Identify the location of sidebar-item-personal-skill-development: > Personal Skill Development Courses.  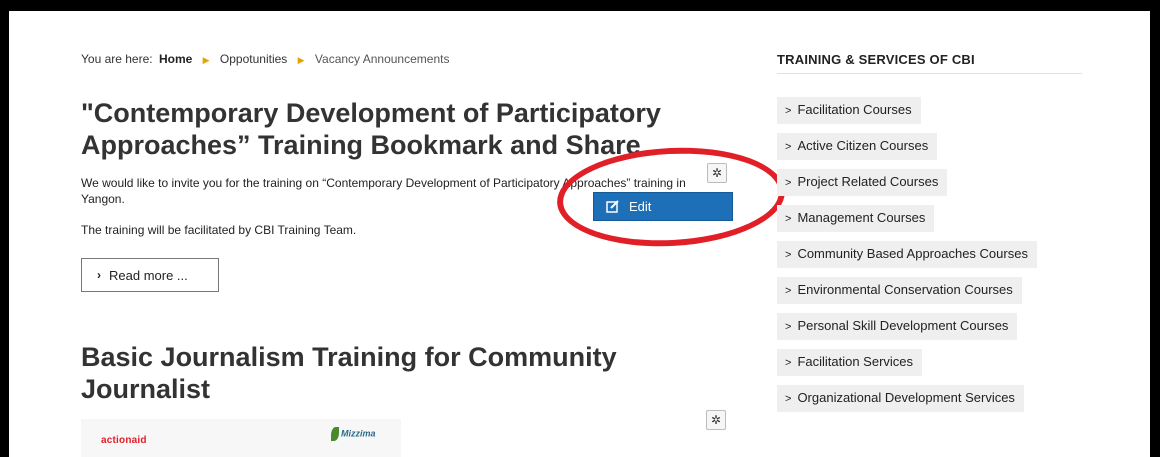
(897, 326).